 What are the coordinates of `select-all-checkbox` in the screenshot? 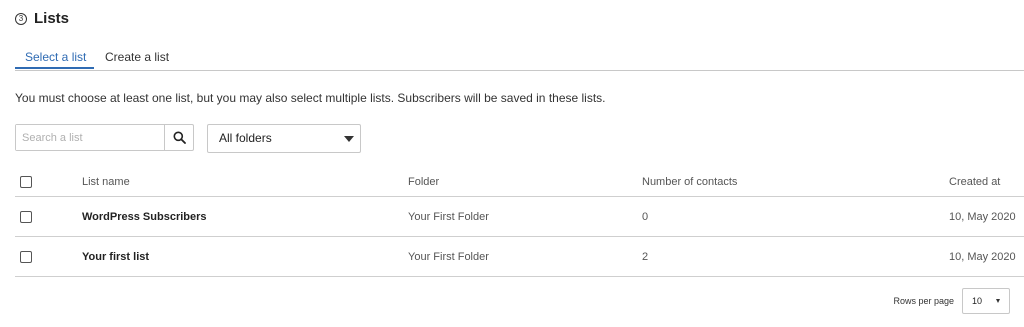 It's located at (26, 181).